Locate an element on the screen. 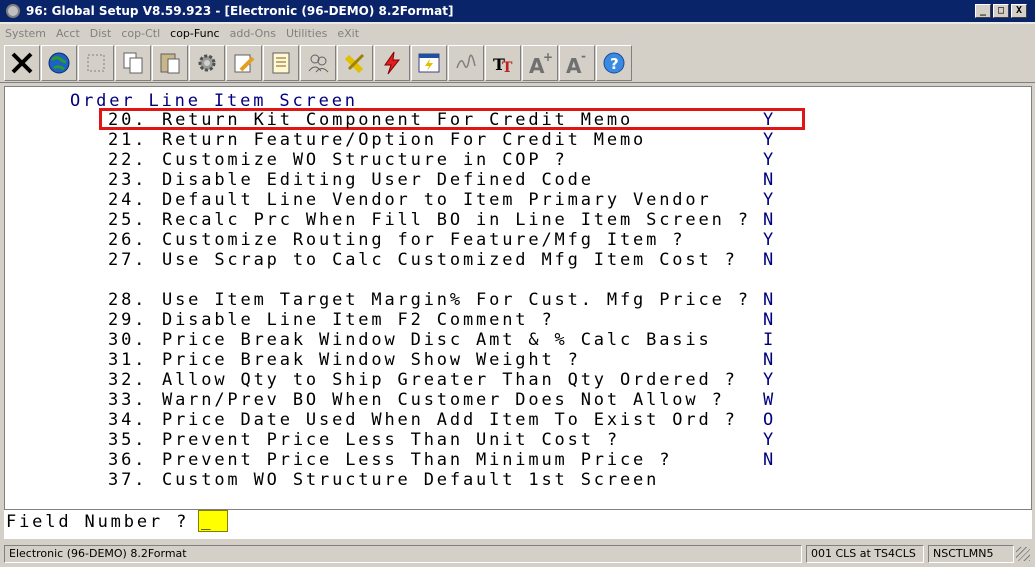 This screenshot has width=1035, height=567. option-number: 37. is located at coordinates (128, 480).